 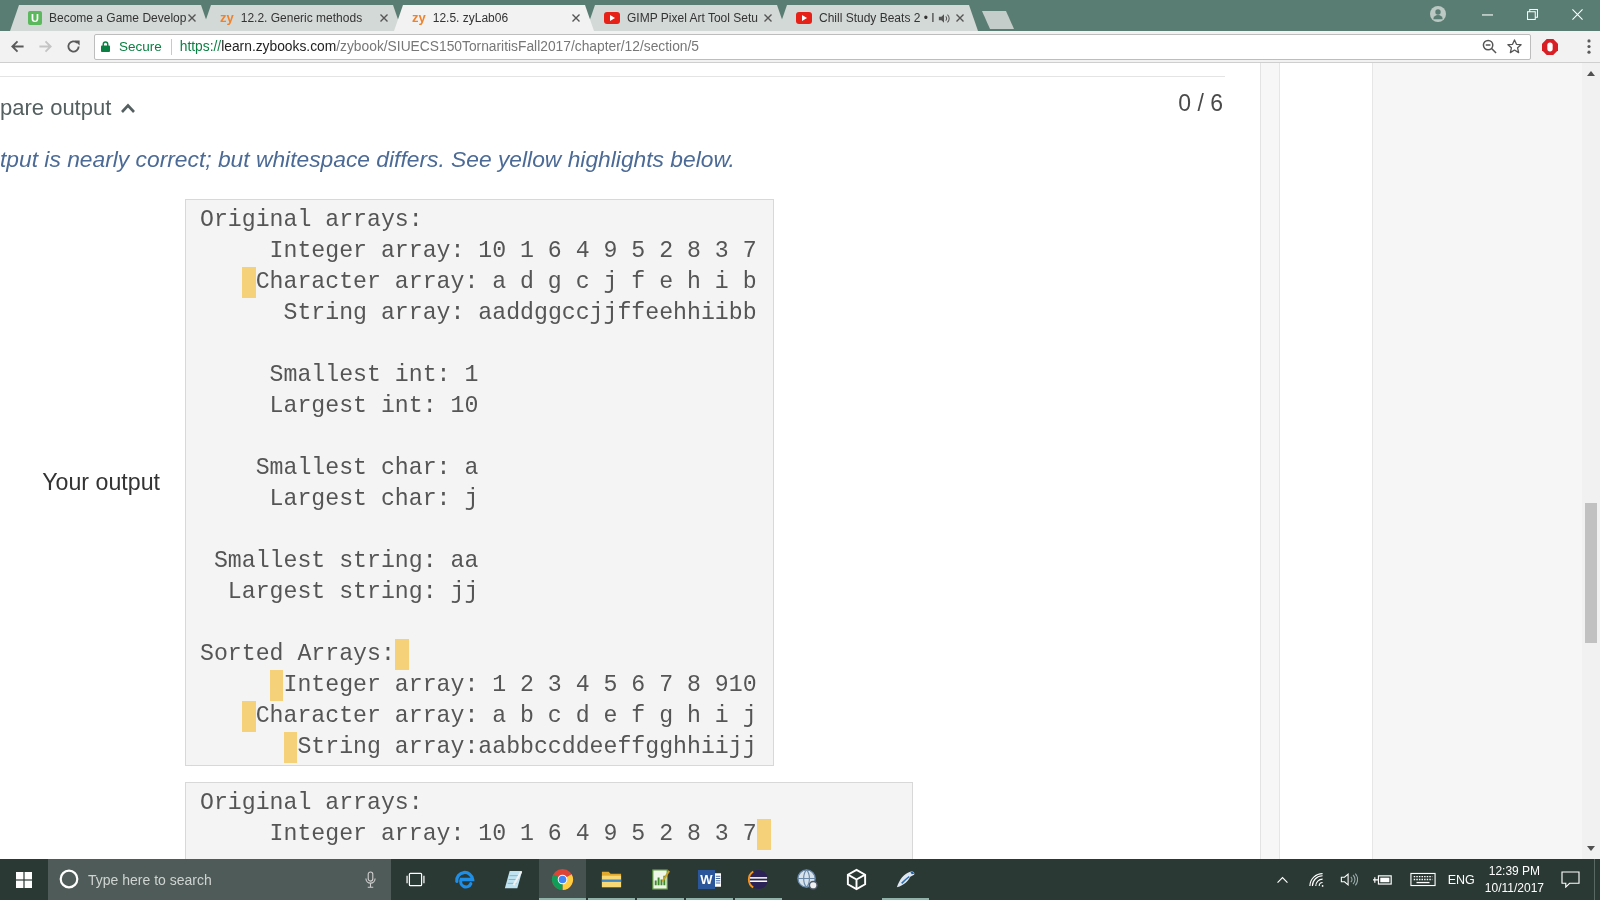 I want to click on notepad-icon, so click(x=513, y=879).